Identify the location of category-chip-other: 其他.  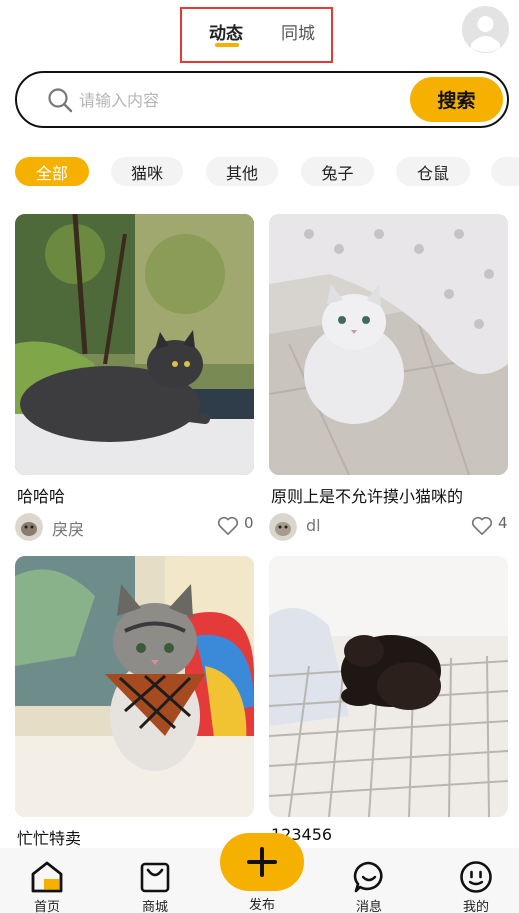
(242, 171).